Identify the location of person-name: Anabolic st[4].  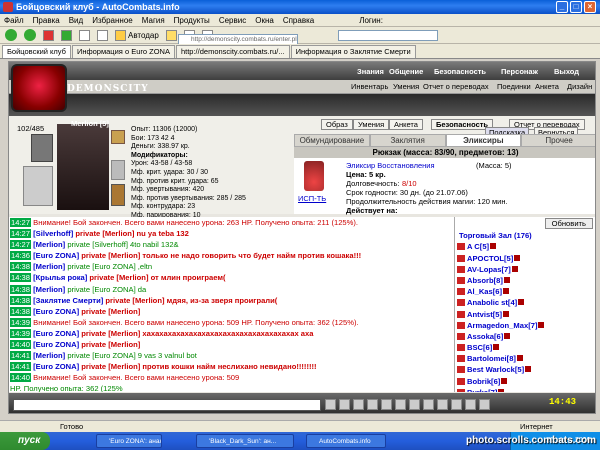
(492, 302).